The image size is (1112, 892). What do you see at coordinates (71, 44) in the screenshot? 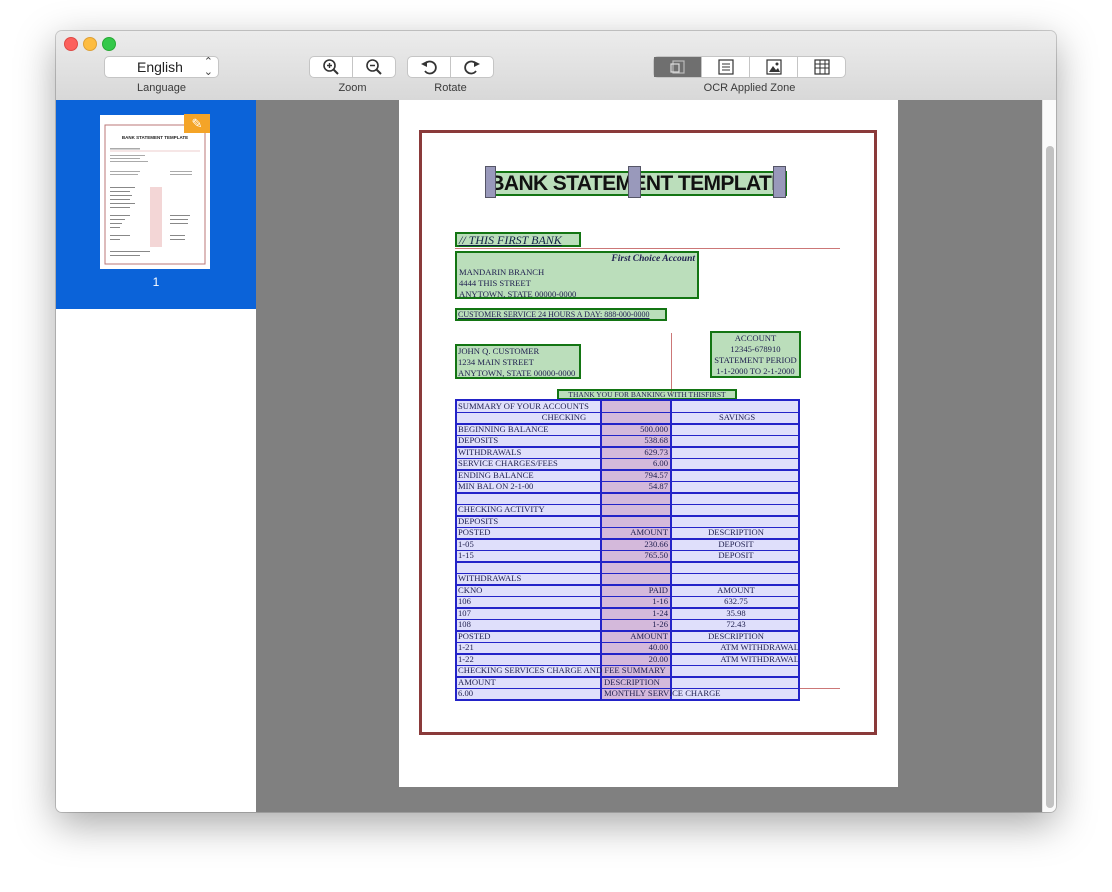
I see `close-window-button` at bounding box center [71, 44].